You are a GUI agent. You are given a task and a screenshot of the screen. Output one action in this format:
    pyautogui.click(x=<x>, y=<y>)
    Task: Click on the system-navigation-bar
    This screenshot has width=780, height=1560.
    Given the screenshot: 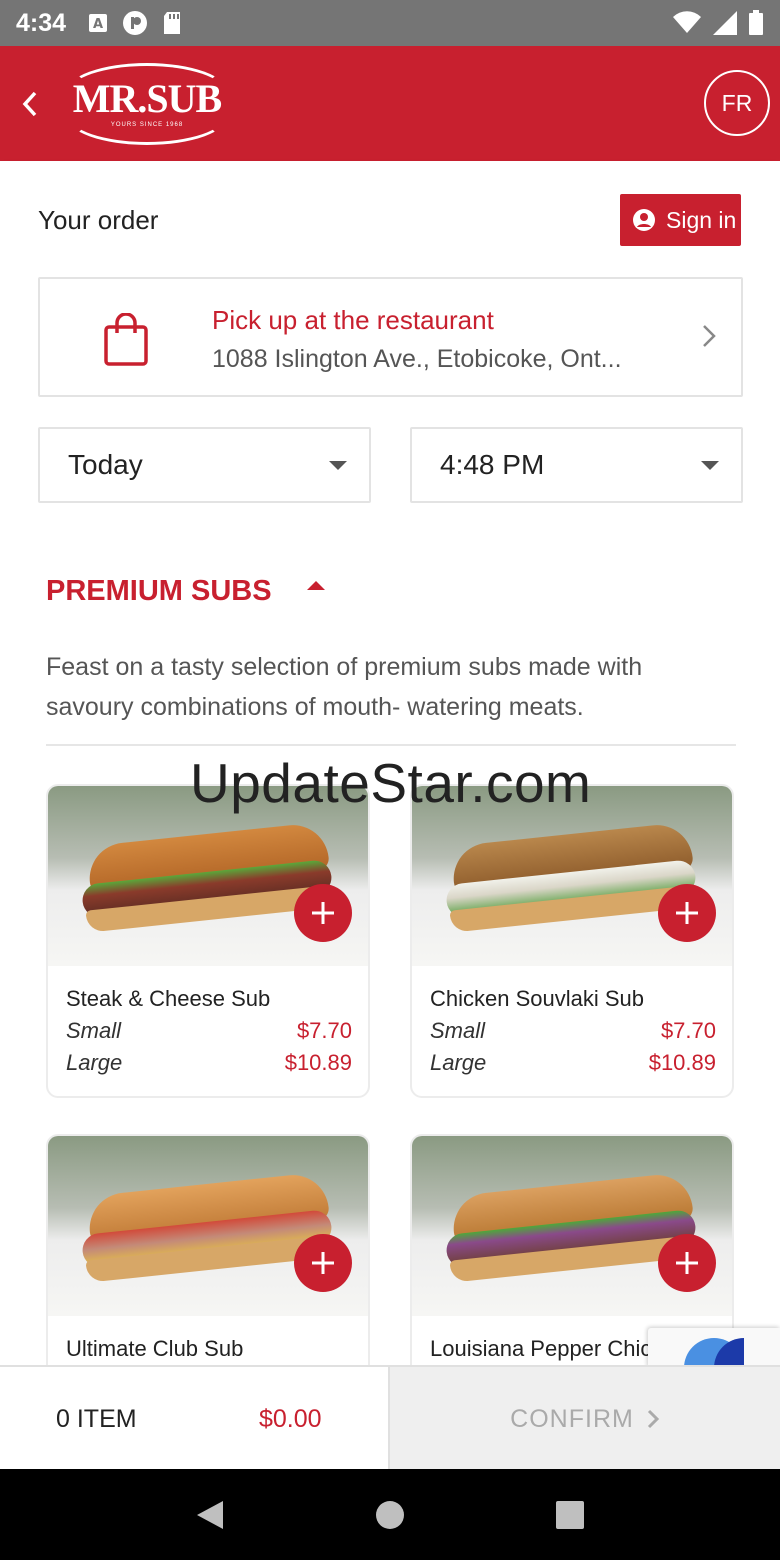 What is the action you would take?
    pyautogui.click(x=390, y=1514)
    